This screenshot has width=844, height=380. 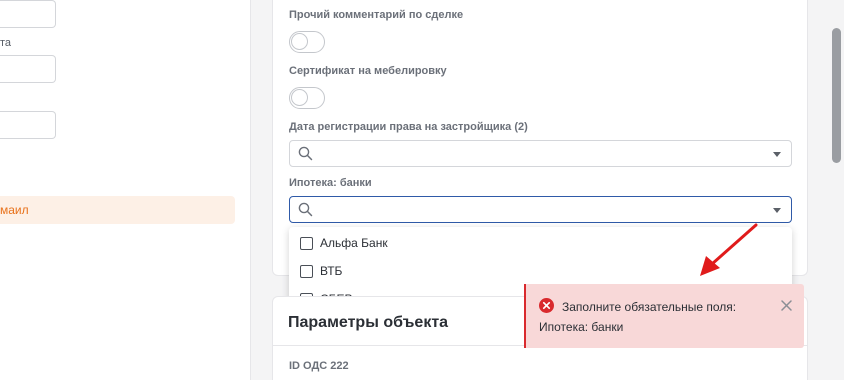 What do you see at coordinates (331, 271) in the screenshot?
I see `option-label: ВТБ` at bounding box center [331, 271].